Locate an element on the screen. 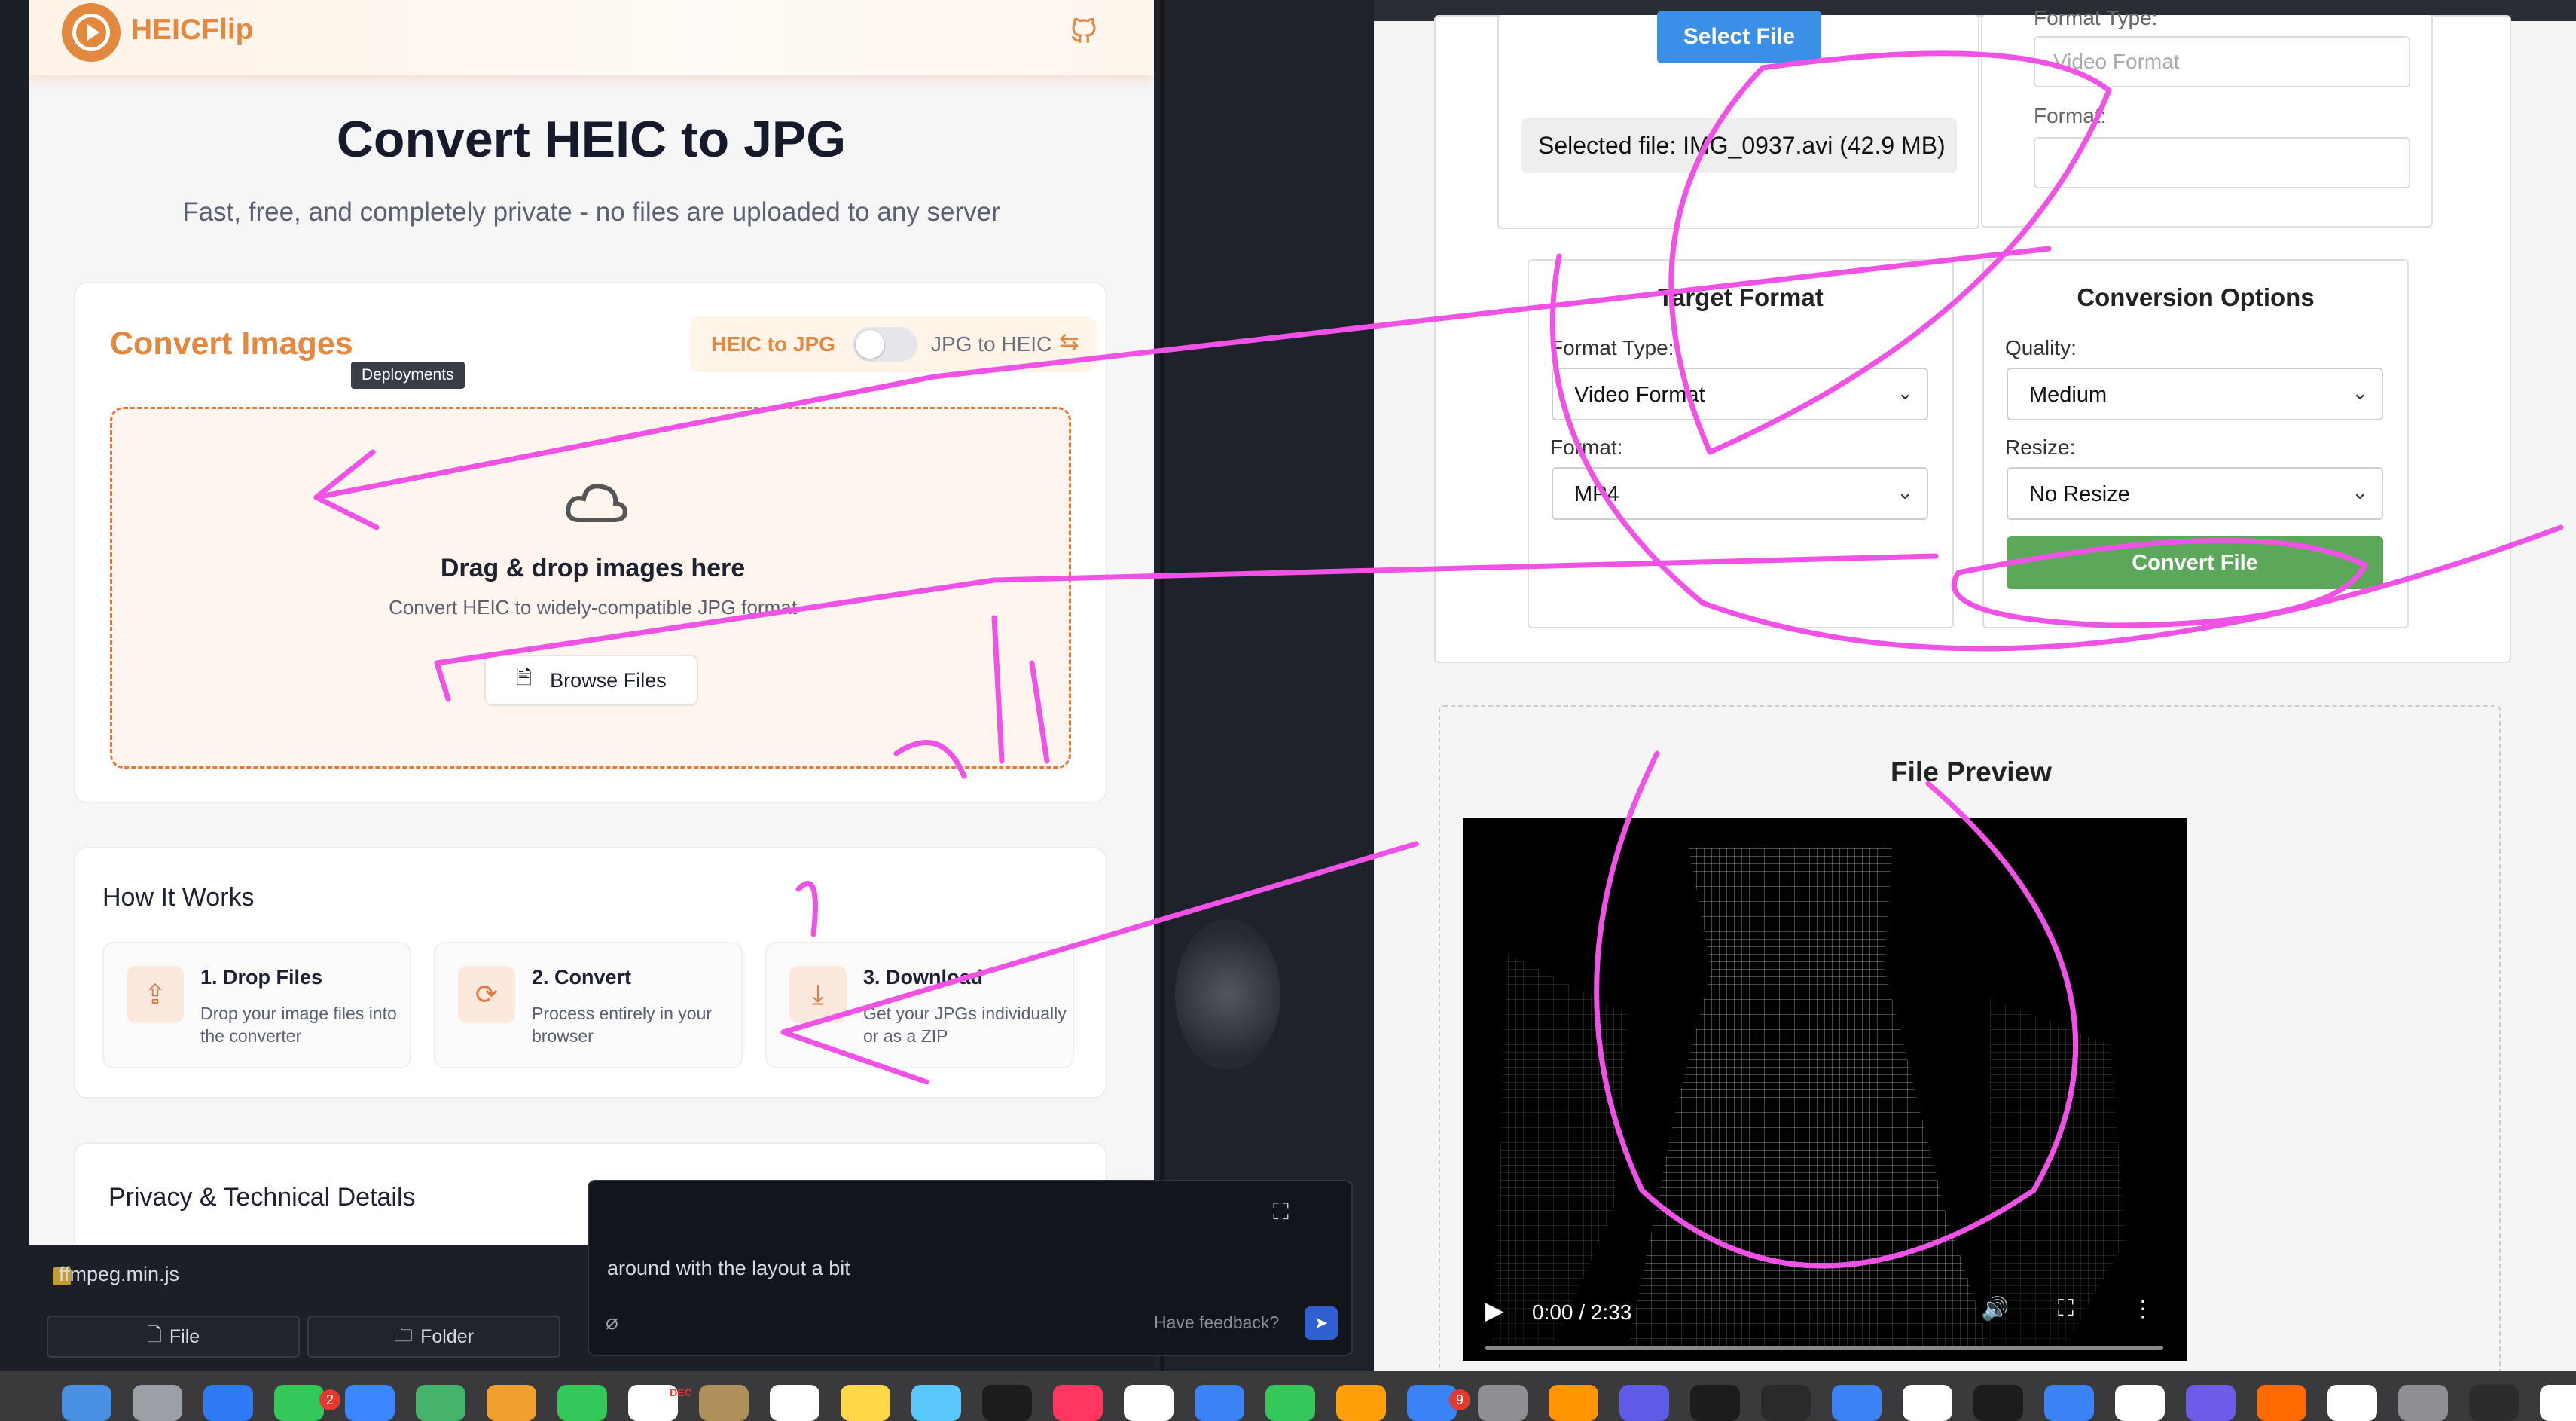  format-type-select: Video Format ⌄ is located at coordinates (1740, 394).